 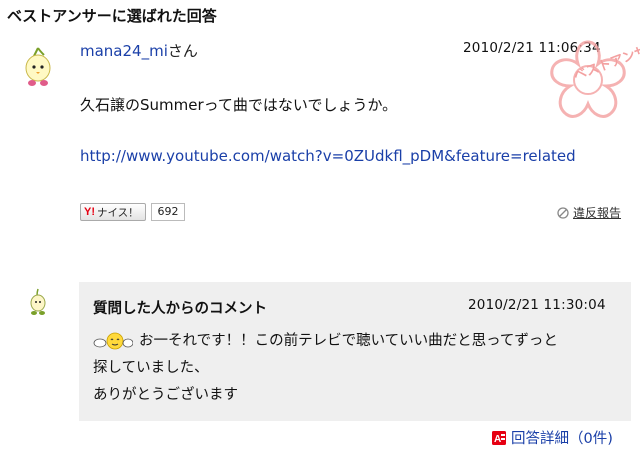 What do you see at coordinates (168, 212) in the screenshot?
I see `nice-count: 692` at bounding box center [168, 212].